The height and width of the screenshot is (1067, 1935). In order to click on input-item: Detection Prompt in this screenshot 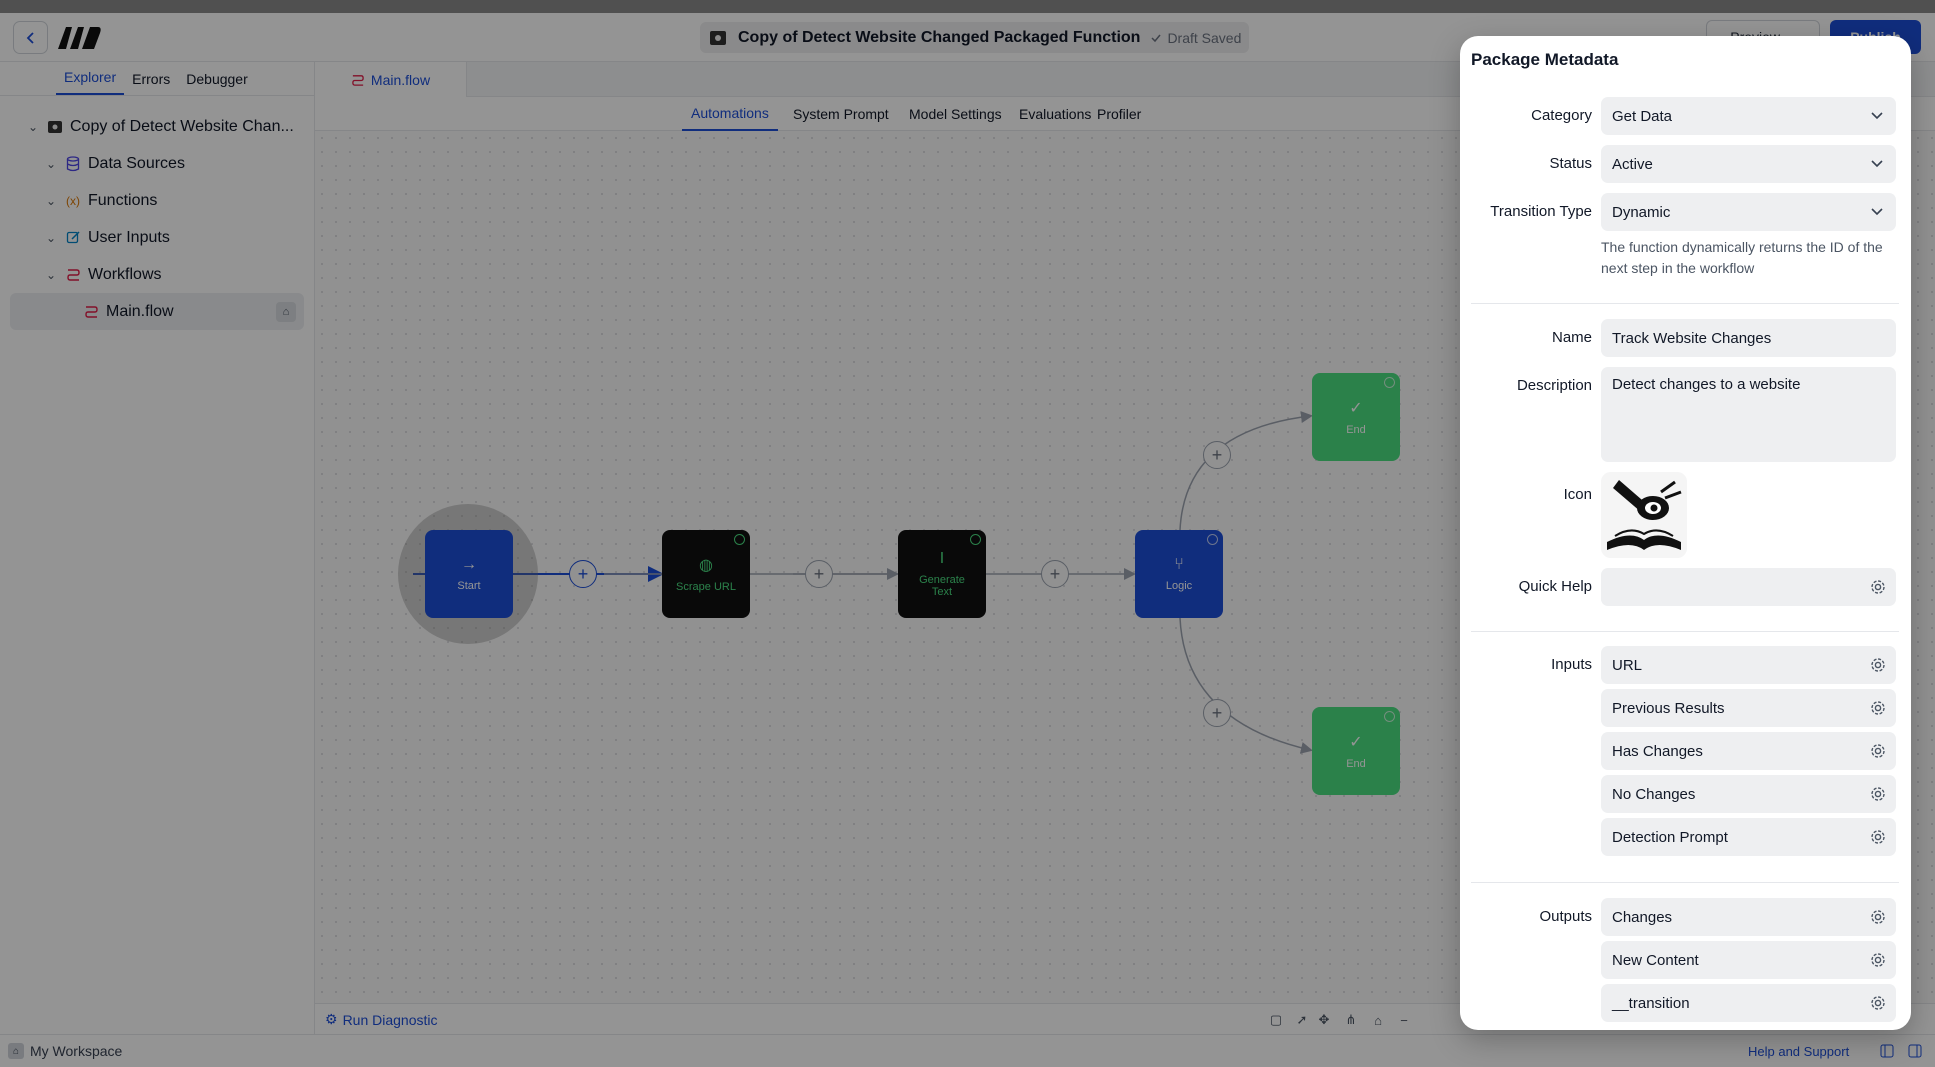, I will do `click(1748, 837)`.